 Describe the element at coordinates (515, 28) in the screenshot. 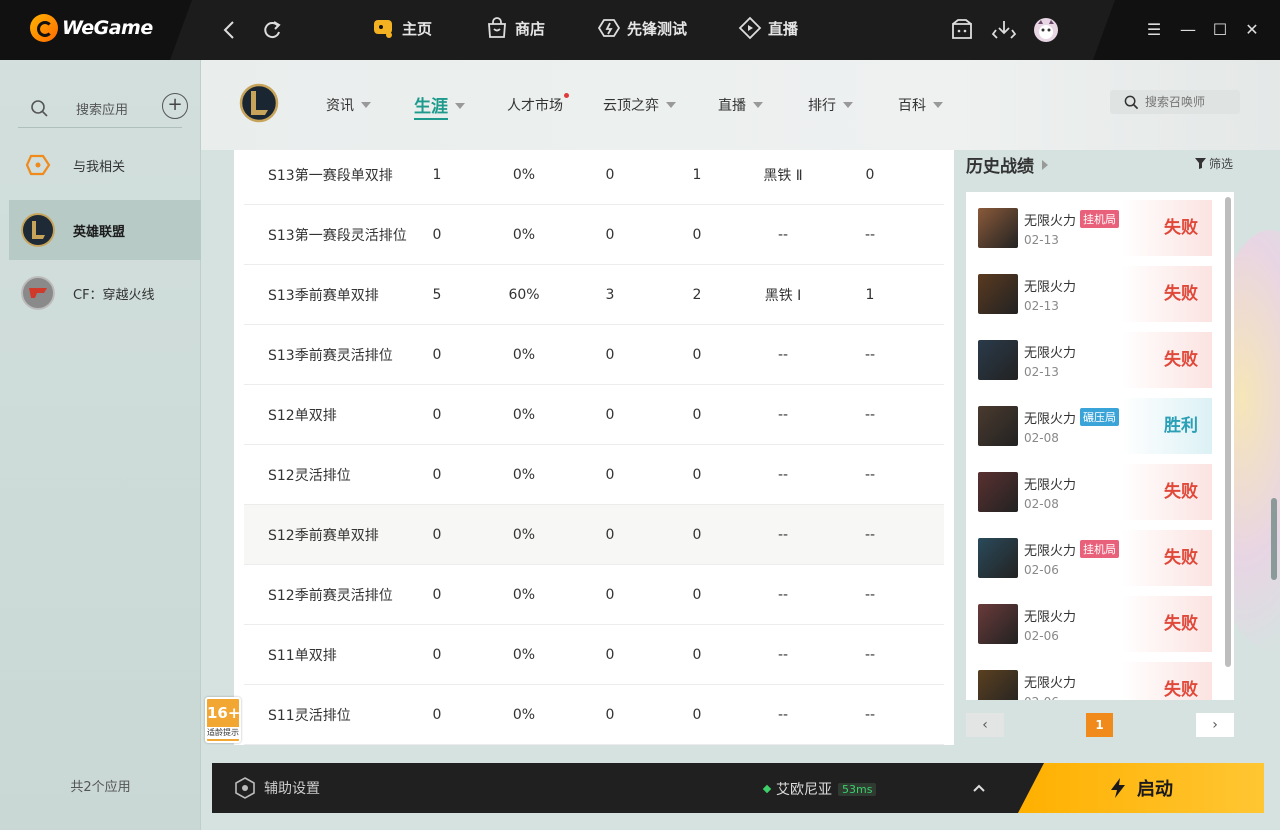

I see `nav-shop: 商店` at that location.